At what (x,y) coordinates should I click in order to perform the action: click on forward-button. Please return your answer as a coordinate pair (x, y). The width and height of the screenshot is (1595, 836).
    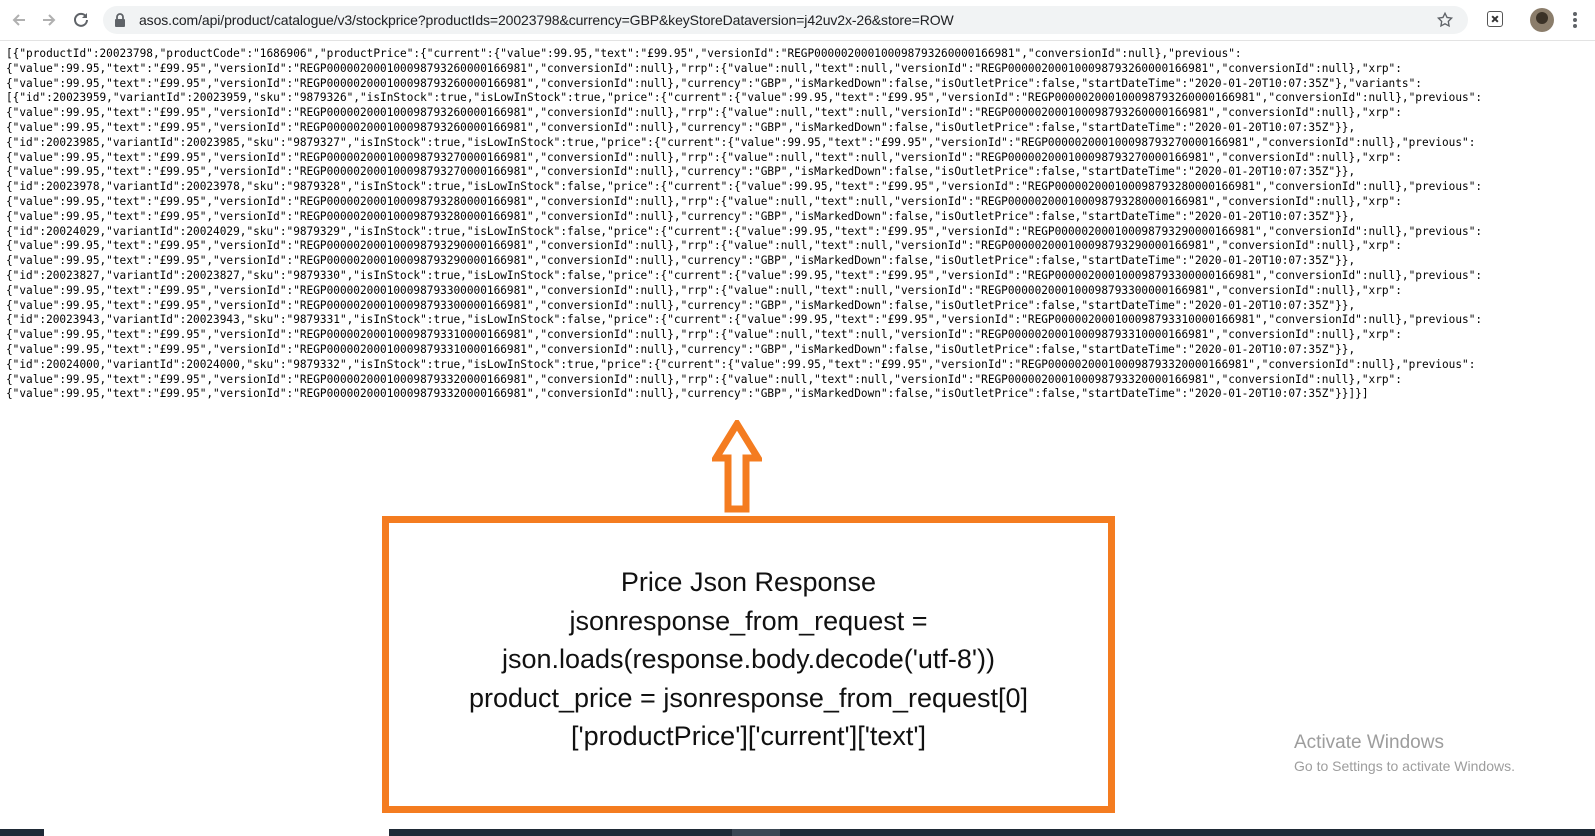
    Looking at the image, I should click on (49, 20).